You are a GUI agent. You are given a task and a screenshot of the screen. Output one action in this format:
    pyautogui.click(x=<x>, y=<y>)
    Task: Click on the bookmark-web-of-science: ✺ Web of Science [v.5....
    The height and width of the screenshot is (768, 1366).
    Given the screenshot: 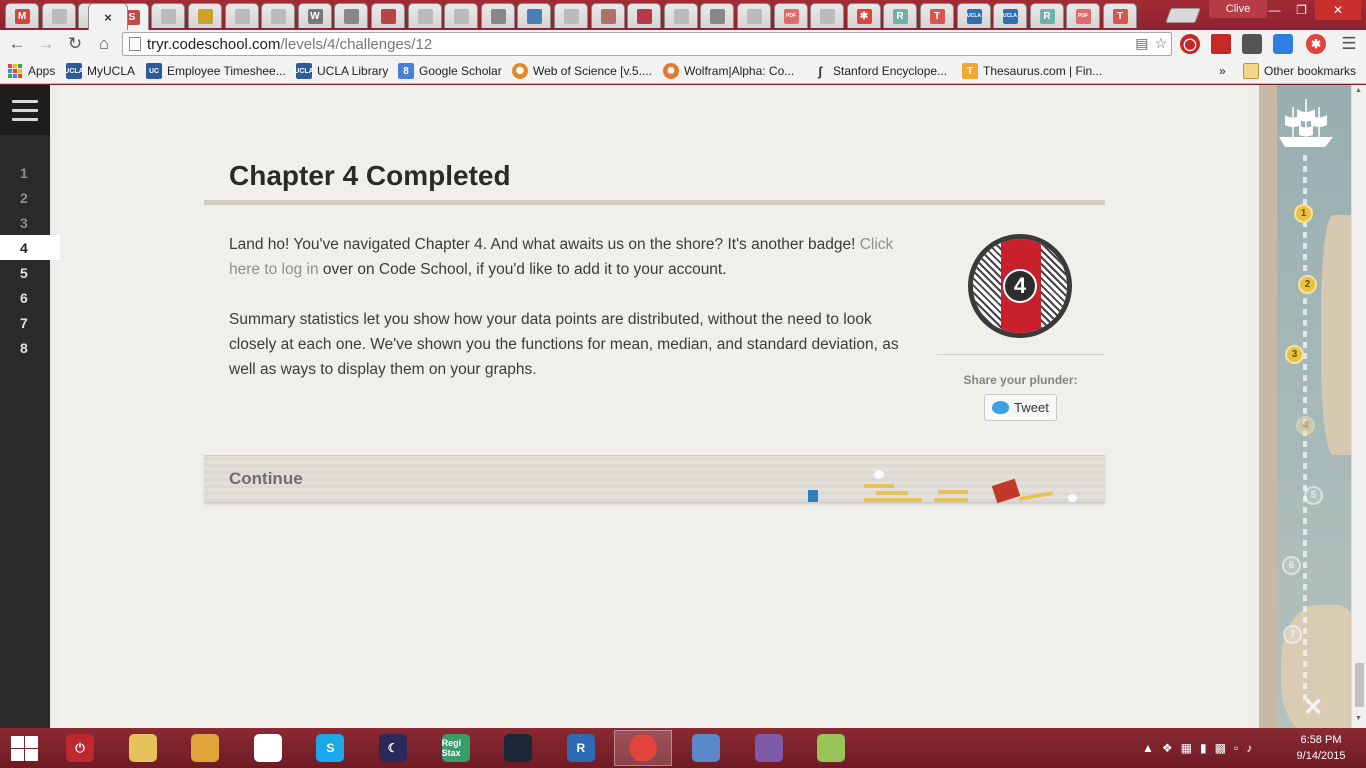 What is the action you would take?
    pyautogui.click(x=582, y=71)
    